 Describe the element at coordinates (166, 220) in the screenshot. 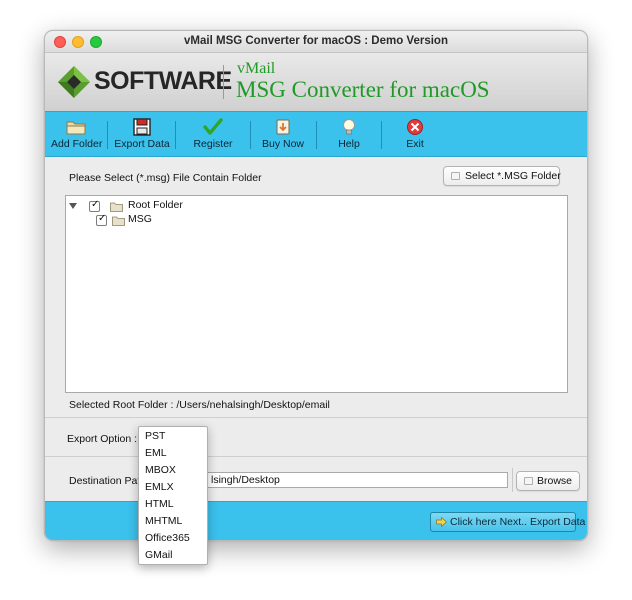

I see `tree-row-msg: MSG` at that location.